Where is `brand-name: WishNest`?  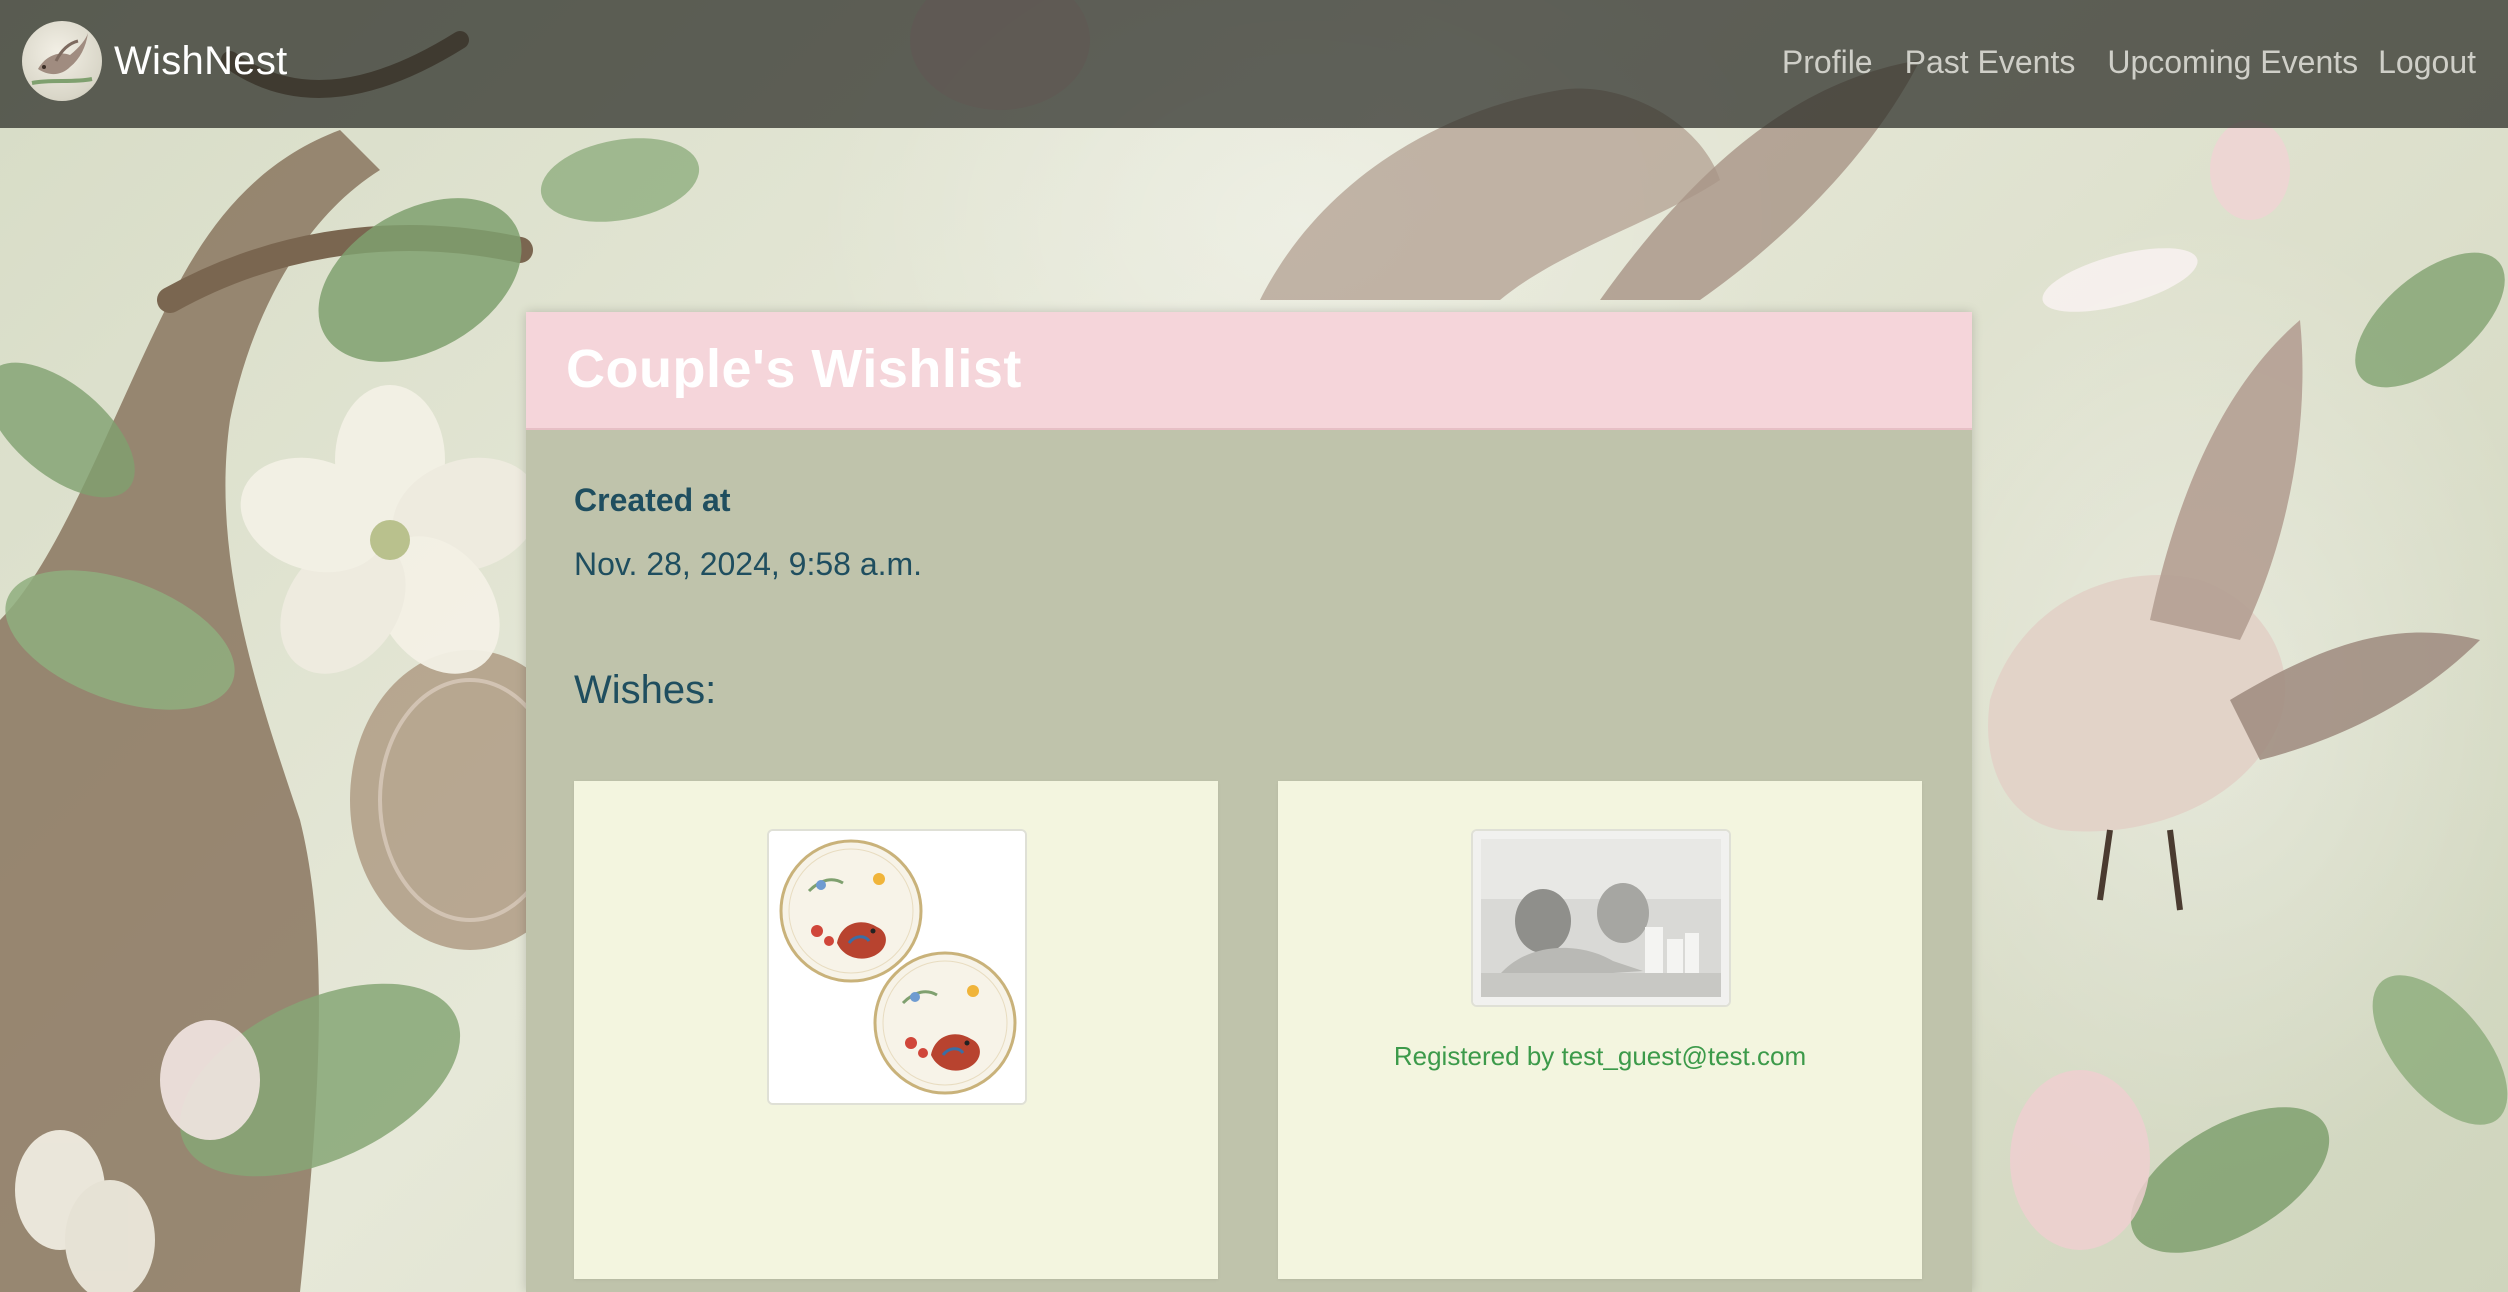 brand-name: WishNest is located at coordinates (201, 60).